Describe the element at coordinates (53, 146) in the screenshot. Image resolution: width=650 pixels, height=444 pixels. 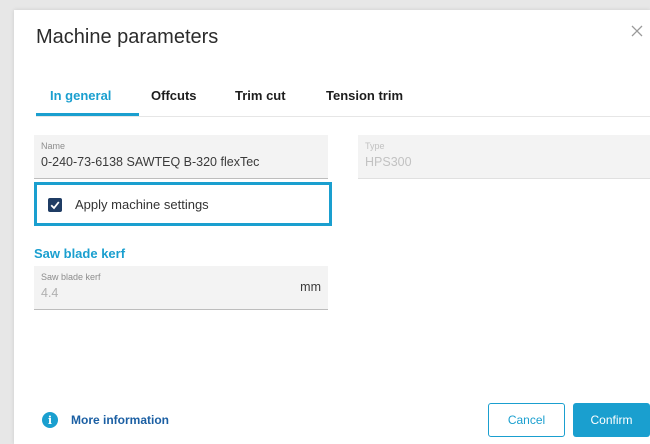
I see `name-field-label: Name` at that location.